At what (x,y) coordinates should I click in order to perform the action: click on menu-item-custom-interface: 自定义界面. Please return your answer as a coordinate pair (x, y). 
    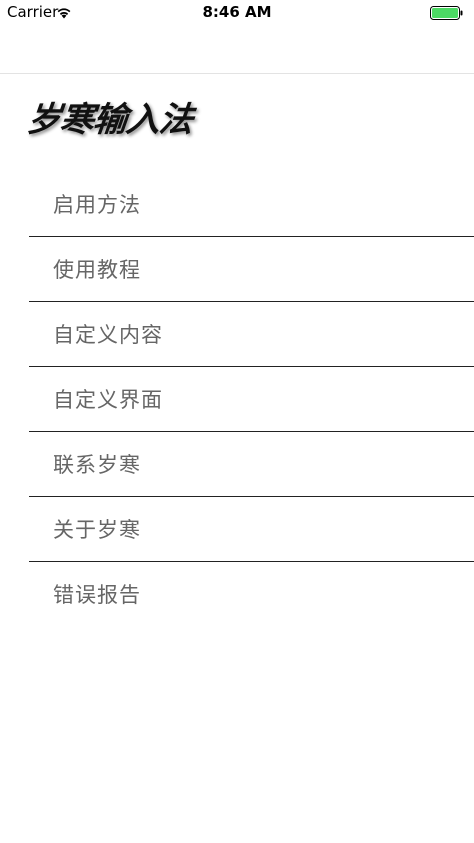
    Looking at the image, I should click on (251, 399).